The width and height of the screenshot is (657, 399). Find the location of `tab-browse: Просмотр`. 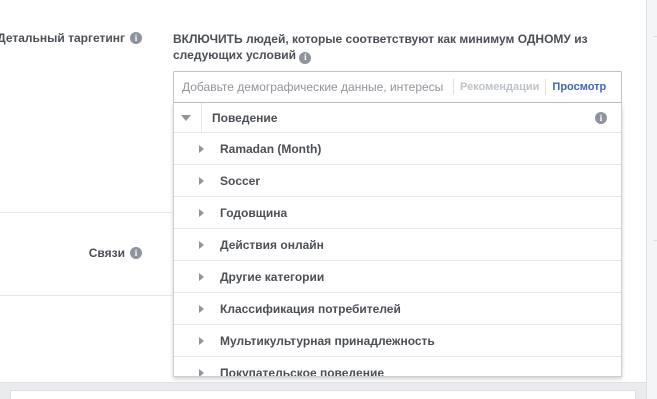

tab-browse: Просмотр is located at coordinates (579, 87).